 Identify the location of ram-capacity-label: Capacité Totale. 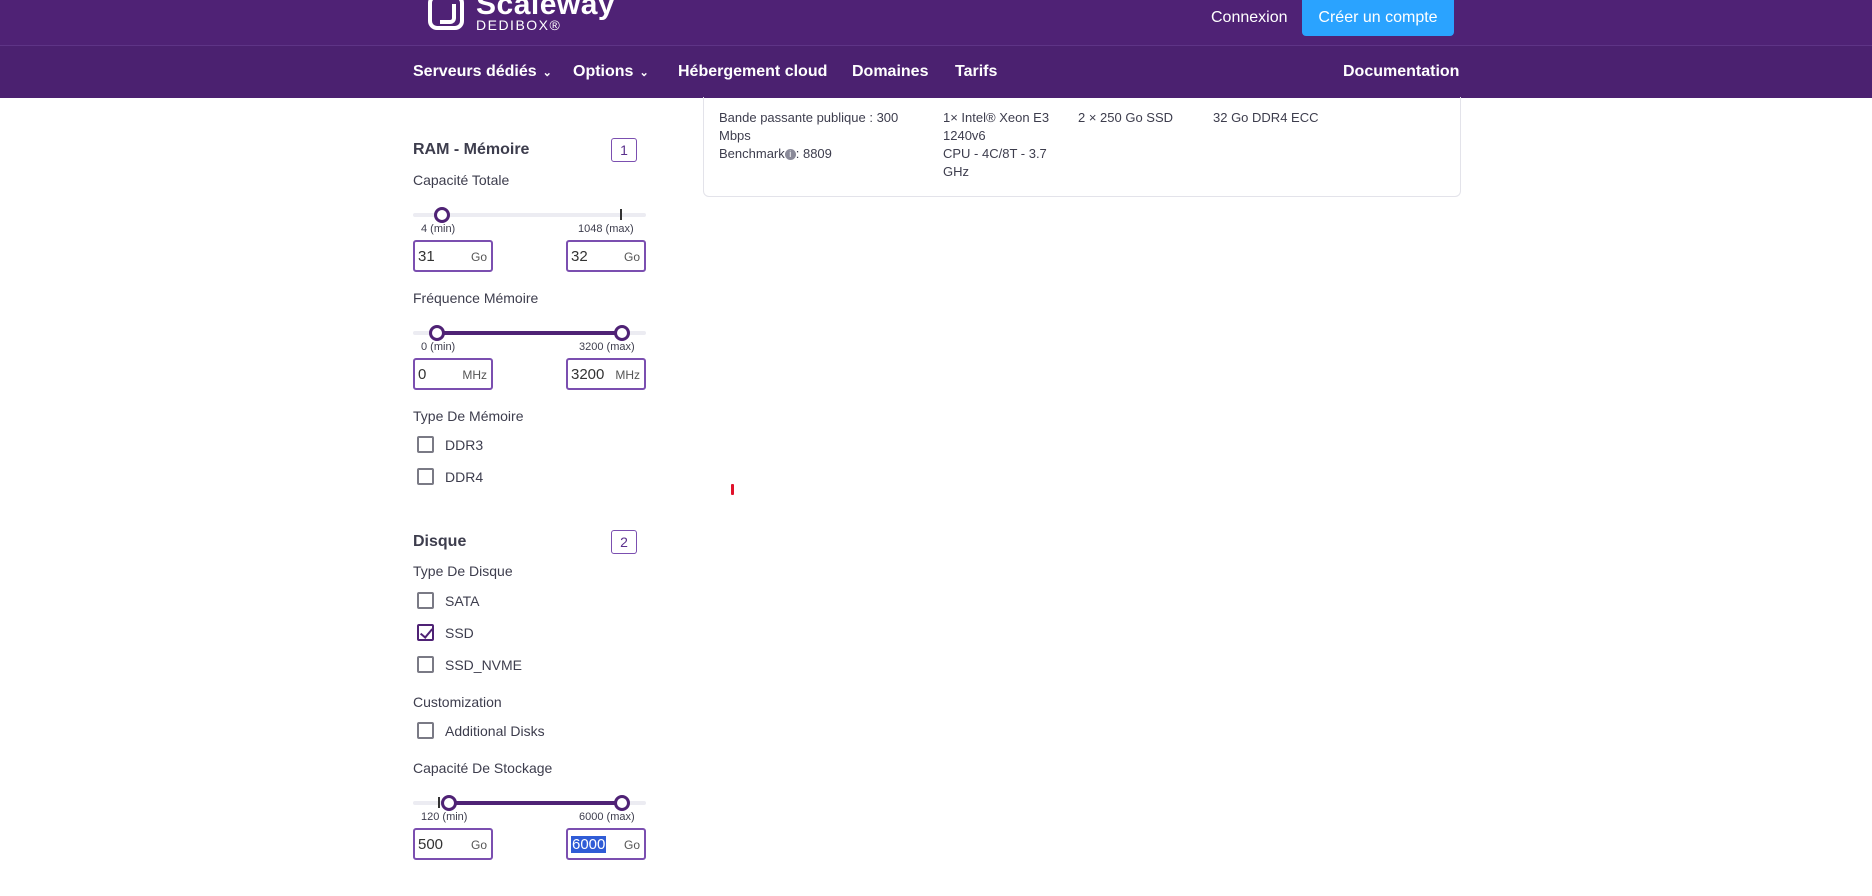
(461, 180).